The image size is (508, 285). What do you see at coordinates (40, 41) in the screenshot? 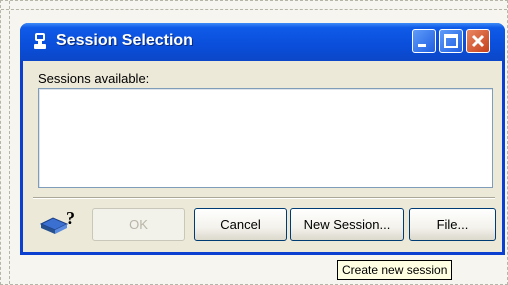
I see `session-icon` at bounding box center [40, 41].